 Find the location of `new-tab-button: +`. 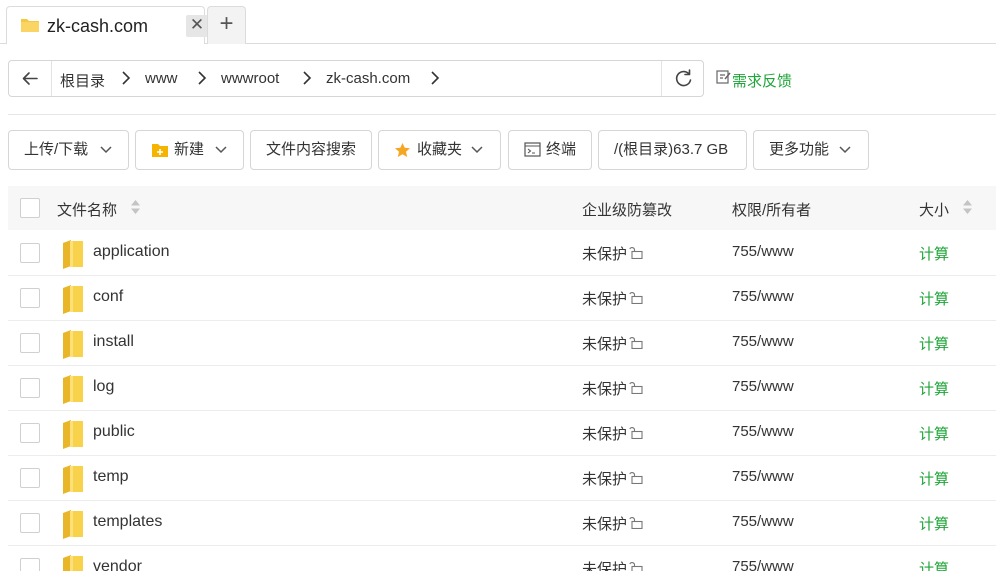

new-tab-button: + is located at coordinates (226, 25).